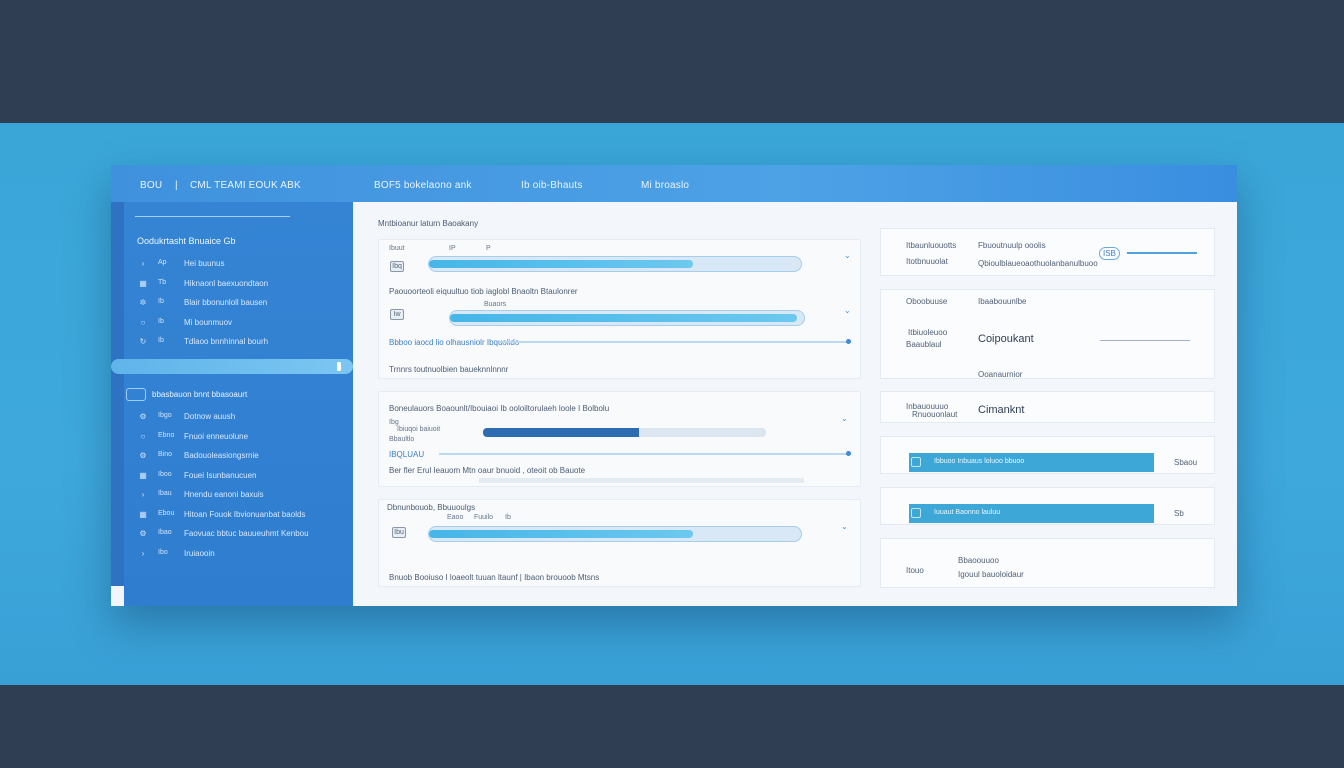 The image size is (1344, 768). I want to click on stat-label: Itotbnuuolat, so click(927, 261).